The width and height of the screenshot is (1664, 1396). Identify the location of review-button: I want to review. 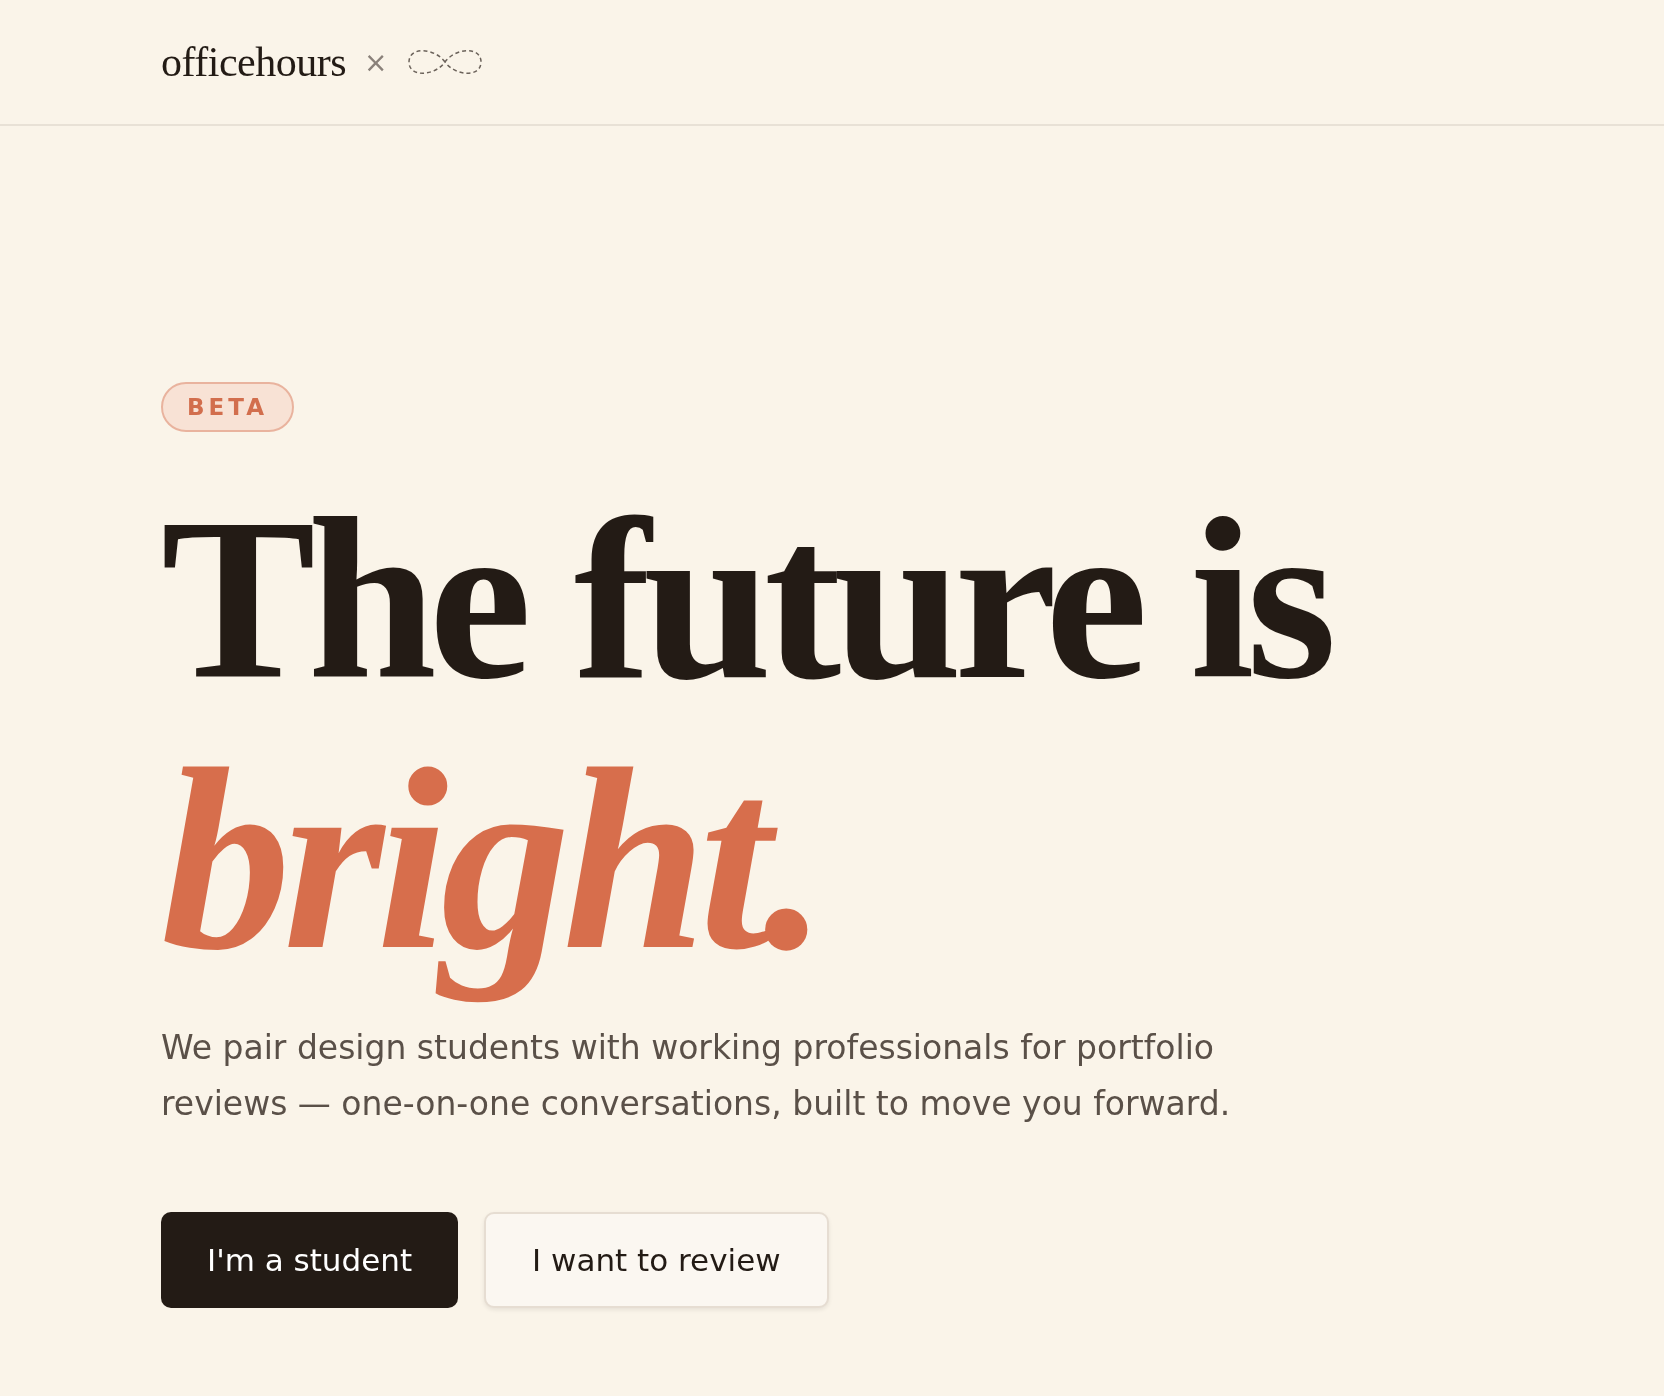
(656, 1260).